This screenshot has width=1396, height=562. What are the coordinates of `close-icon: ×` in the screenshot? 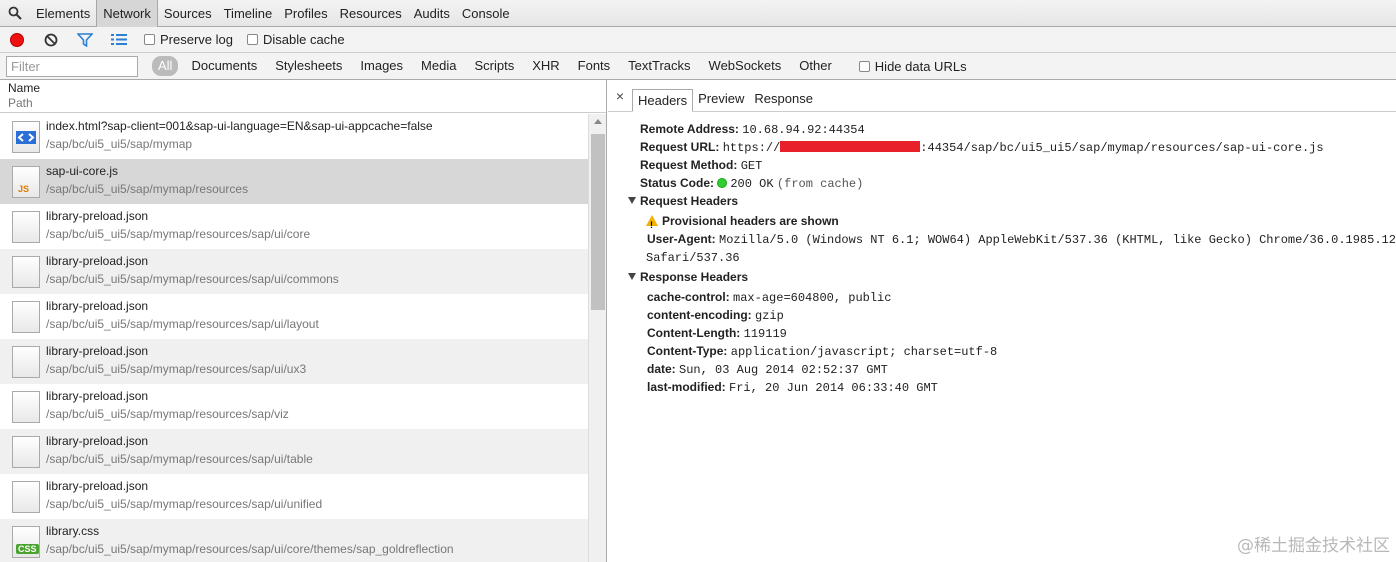 It's located at (620, 99).